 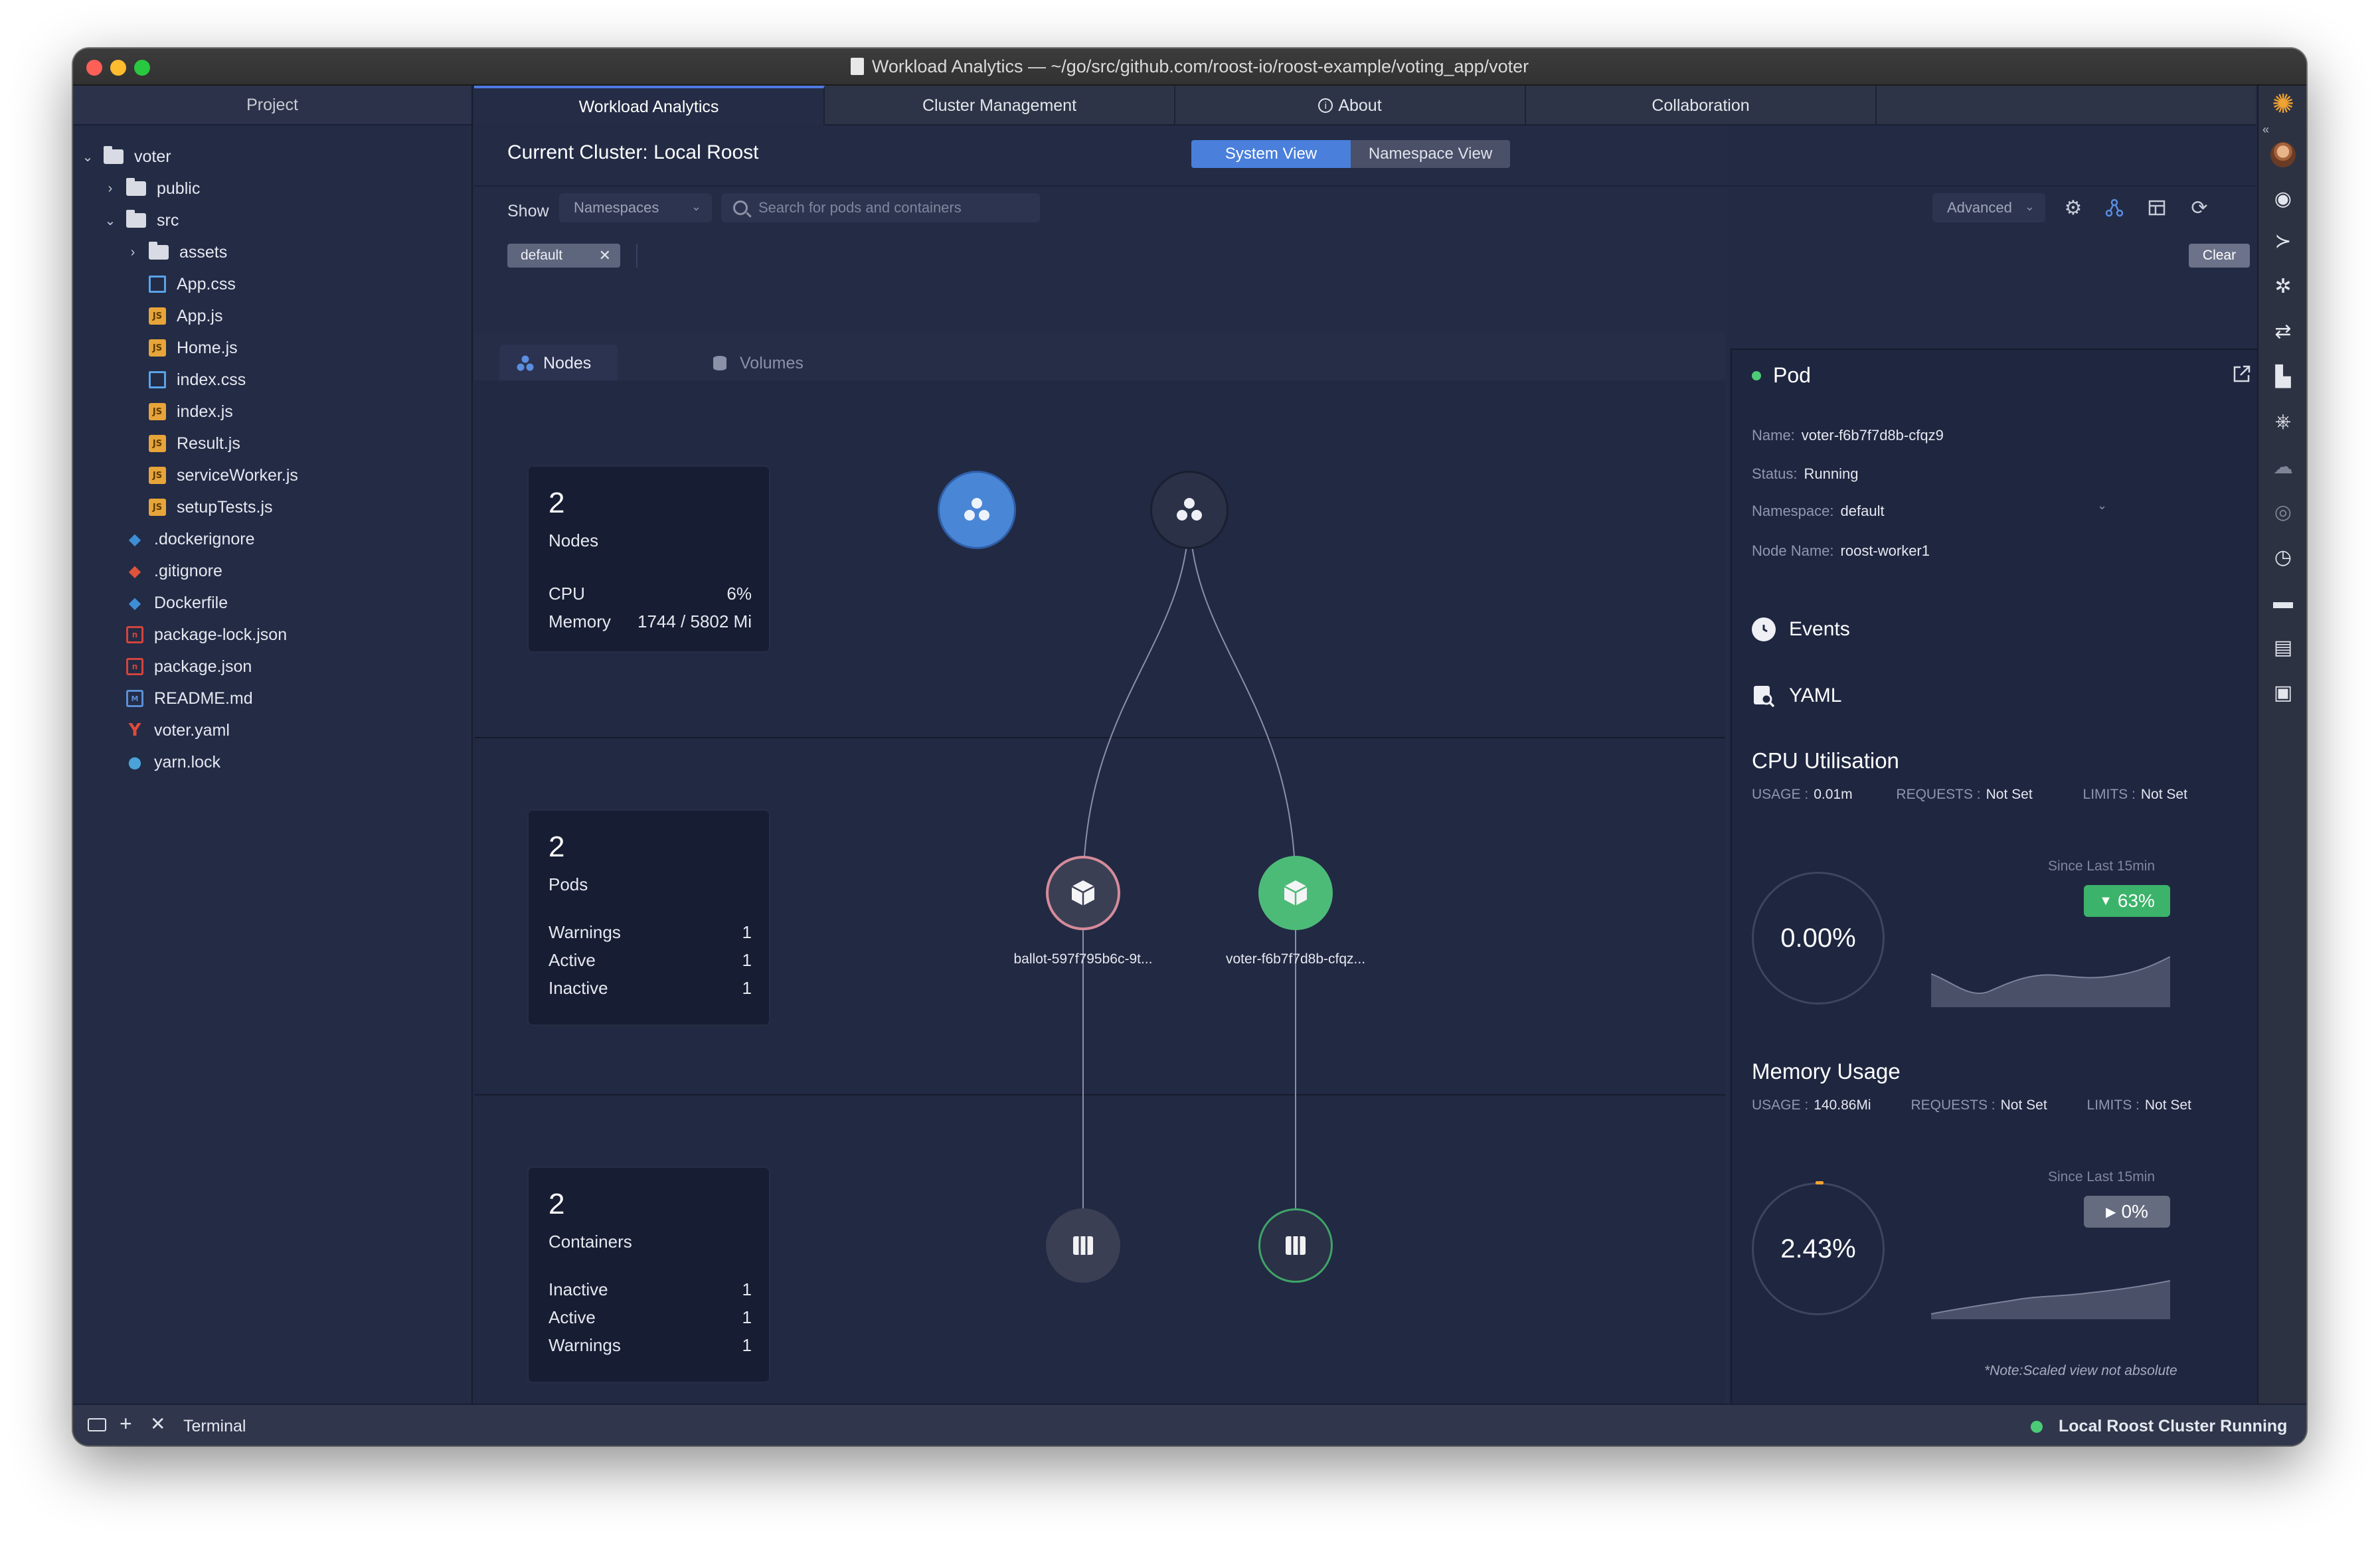 I want to click on pod-namespace-field: Namespace: default, so click(x=1818, y=511).